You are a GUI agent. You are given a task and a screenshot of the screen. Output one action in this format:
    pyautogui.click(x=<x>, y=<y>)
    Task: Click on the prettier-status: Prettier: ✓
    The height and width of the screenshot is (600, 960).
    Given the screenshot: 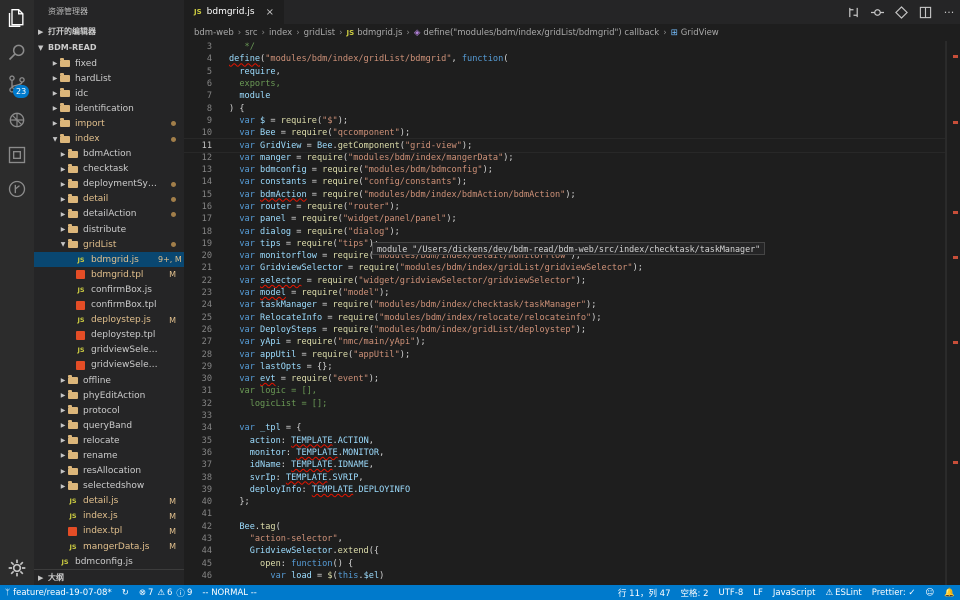 What is the action you would take?
    pyautogui.click(x=894, y=592)
    